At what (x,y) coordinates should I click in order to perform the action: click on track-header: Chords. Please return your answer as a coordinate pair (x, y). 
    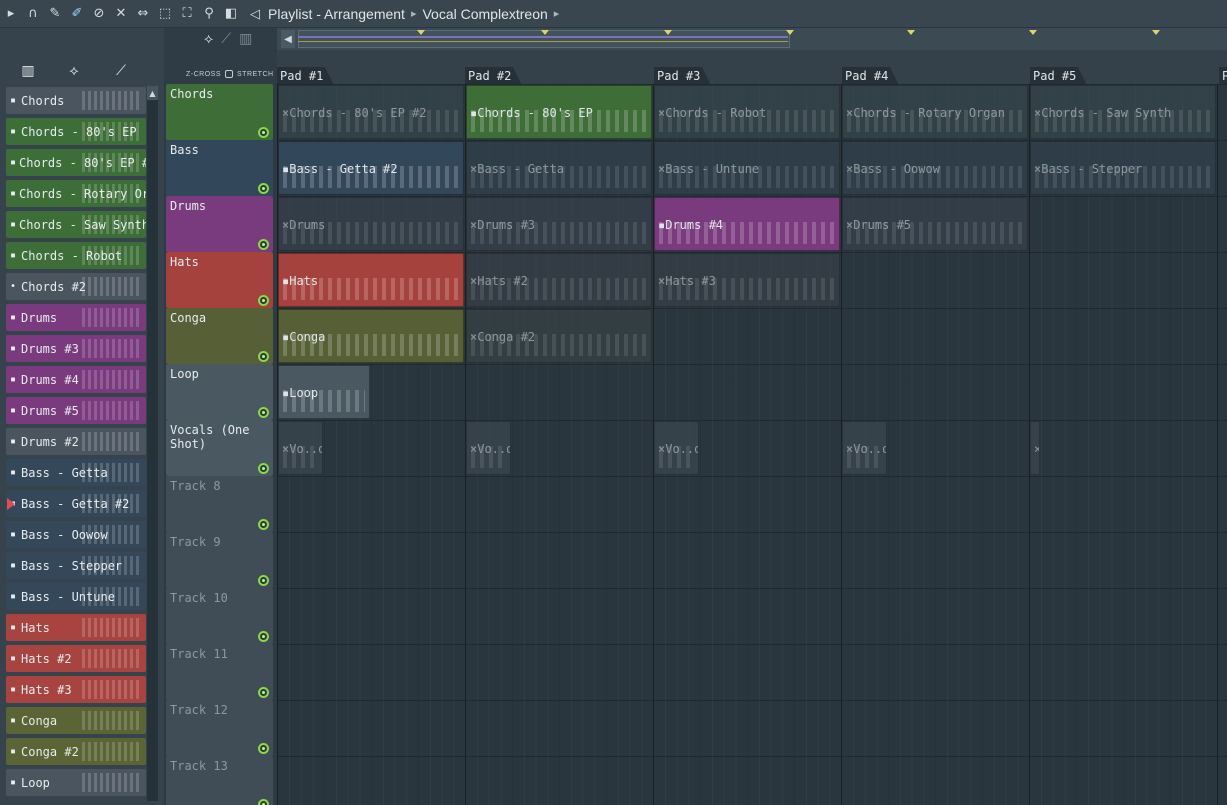
    Looking at the image, I should click on (219, 112).